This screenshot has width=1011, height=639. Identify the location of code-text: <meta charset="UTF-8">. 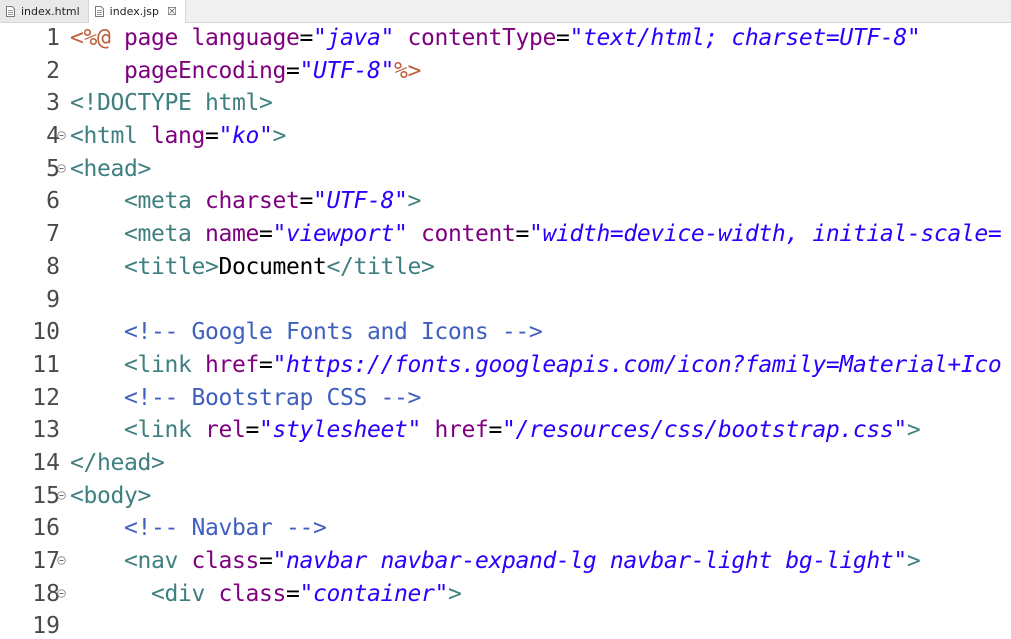
(245, 201).